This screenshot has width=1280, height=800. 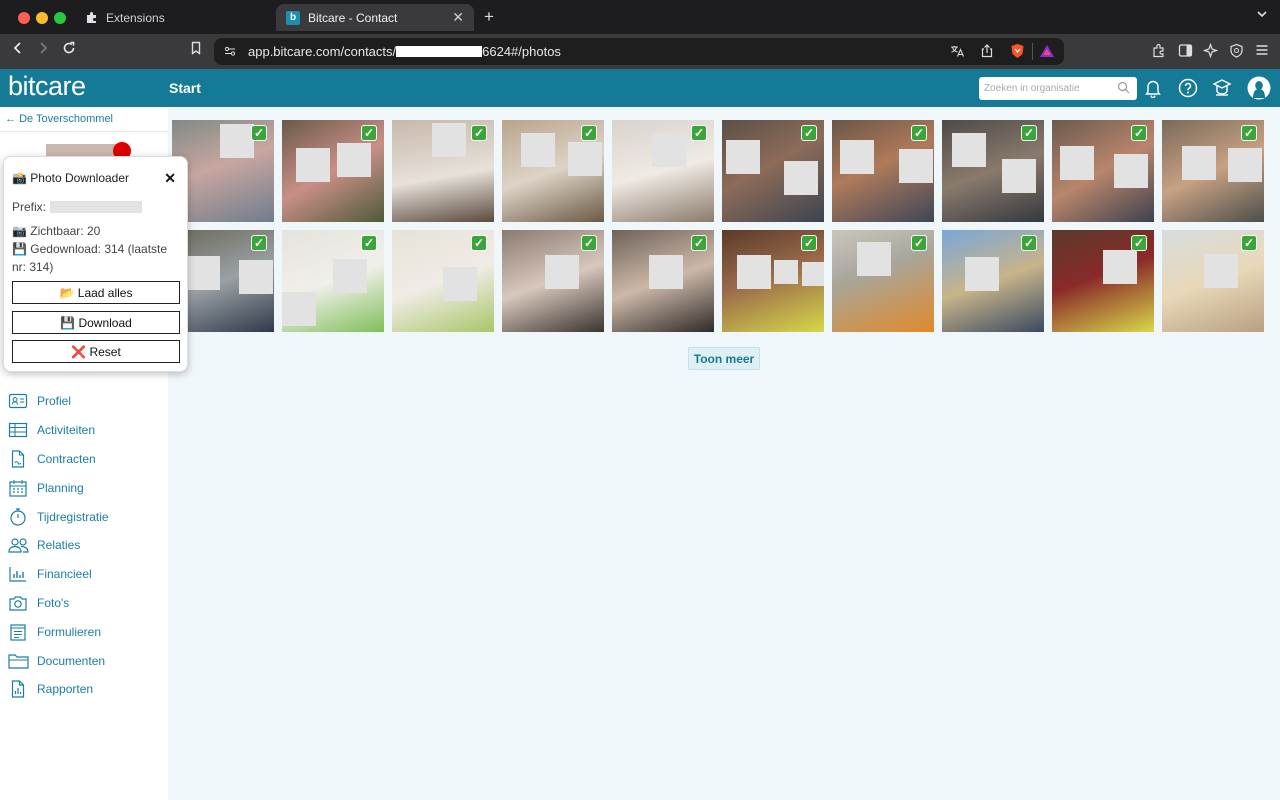 What do you see at coordinates (1159, 52) in the screenshot?
I see `extensions-icon` at bounding box center [1159, 52].